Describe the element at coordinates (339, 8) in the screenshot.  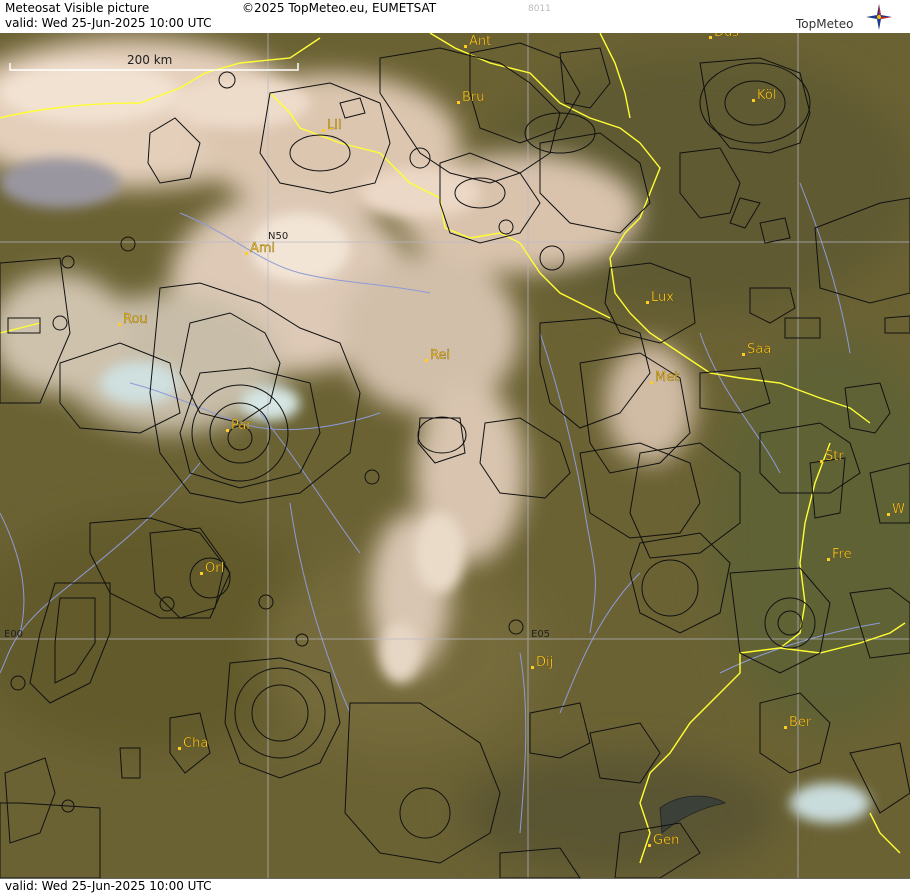
I see `copyright-notice: ©2025 TopMeteo.eu, EUMETSAT` at that location.